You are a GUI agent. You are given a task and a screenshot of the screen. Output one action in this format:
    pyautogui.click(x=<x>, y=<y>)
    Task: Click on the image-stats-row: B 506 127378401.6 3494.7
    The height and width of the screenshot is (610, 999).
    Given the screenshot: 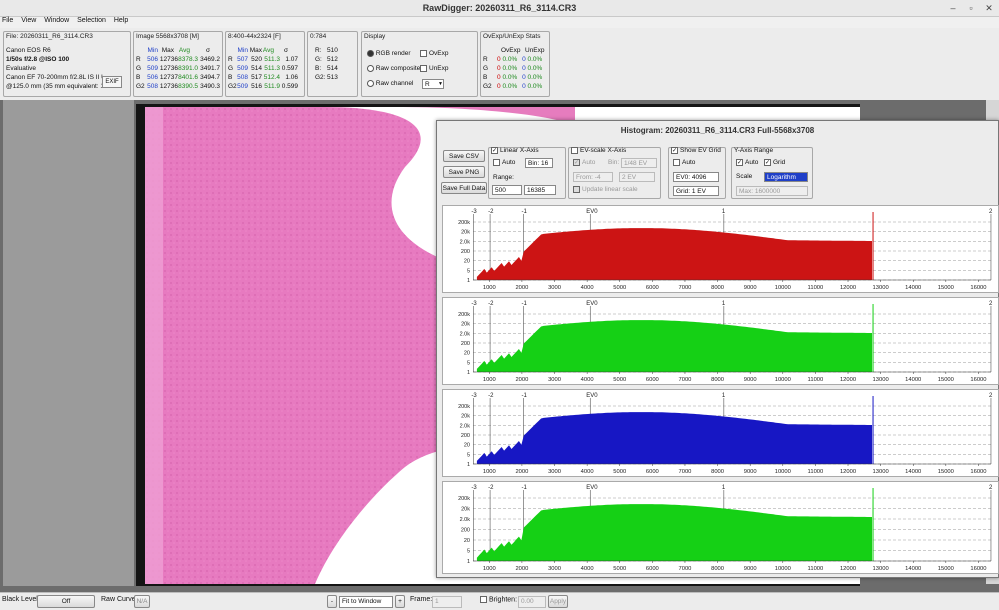 What is the action you would take?
    pyautogui.click(x=178, y=77)
    